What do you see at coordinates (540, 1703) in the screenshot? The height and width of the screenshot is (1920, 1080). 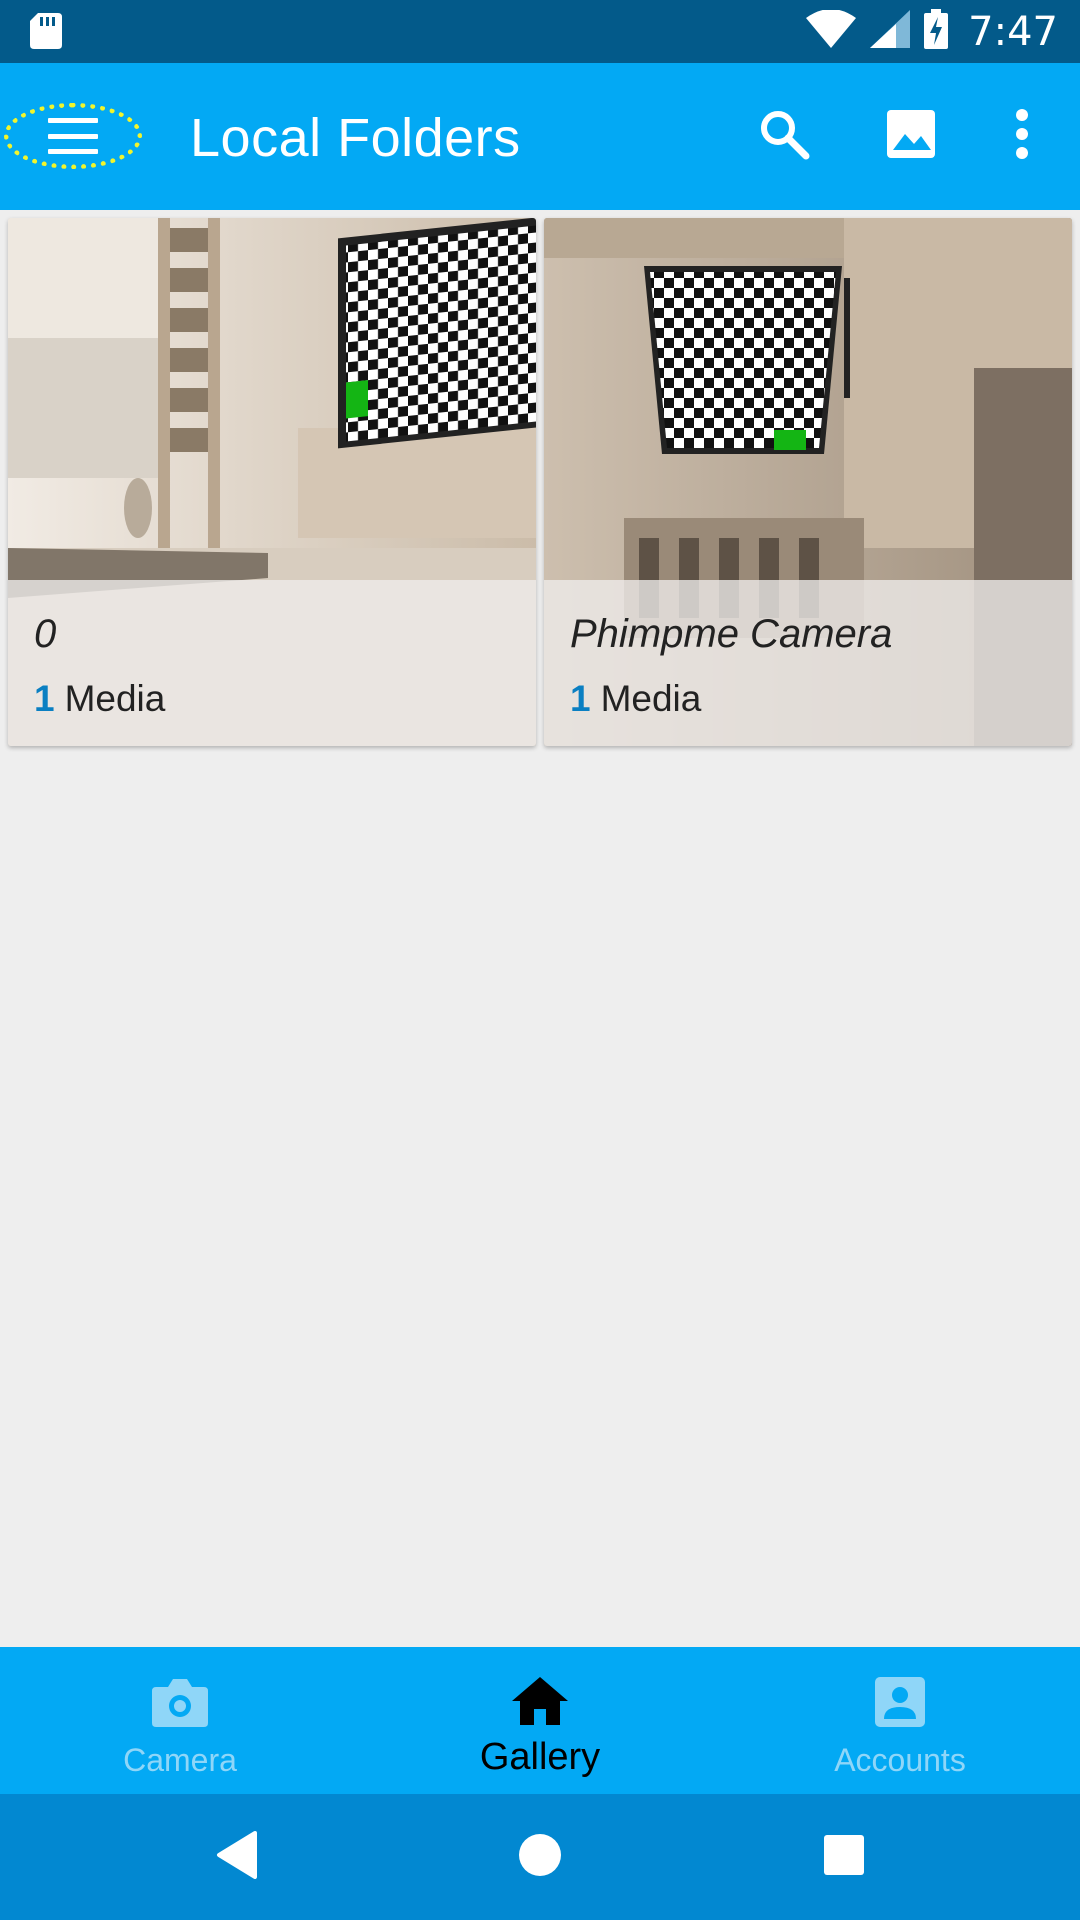 I see `home-icon` at bounding box center [540, 1703].